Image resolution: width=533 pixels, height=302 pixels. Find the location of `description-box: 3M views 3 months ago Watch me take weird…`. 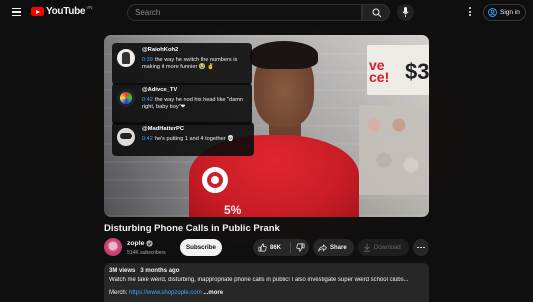

description-box: 3M views 3 months ago Watch me take weird… is located at coordinates (266, 282).